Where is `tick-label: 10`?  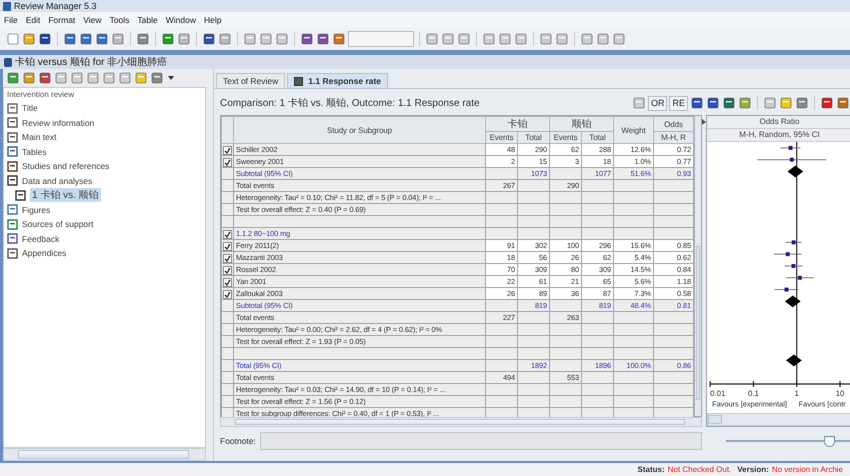 tick-label: 10 is located at coordinates (840, 393).